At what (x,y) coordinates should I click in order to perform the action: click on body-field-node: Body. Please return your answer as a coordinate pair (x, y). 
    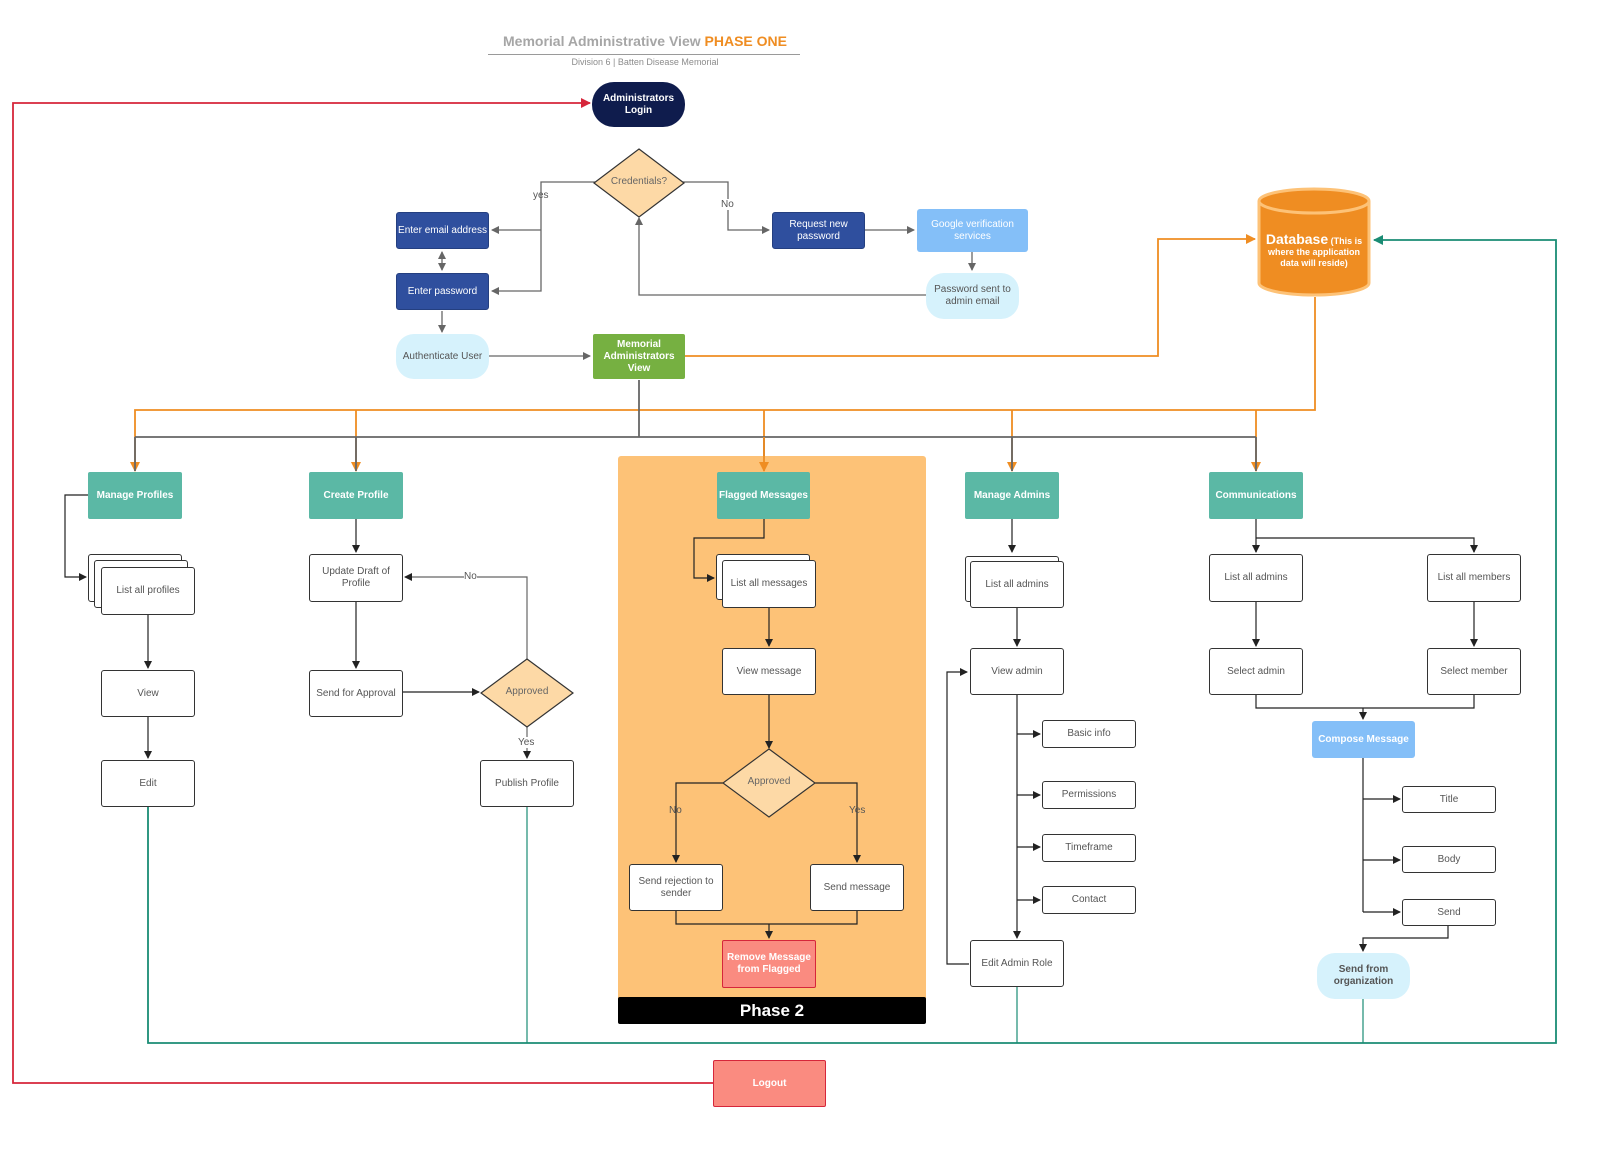
    Looking at the image, I should click on (1449, 859).